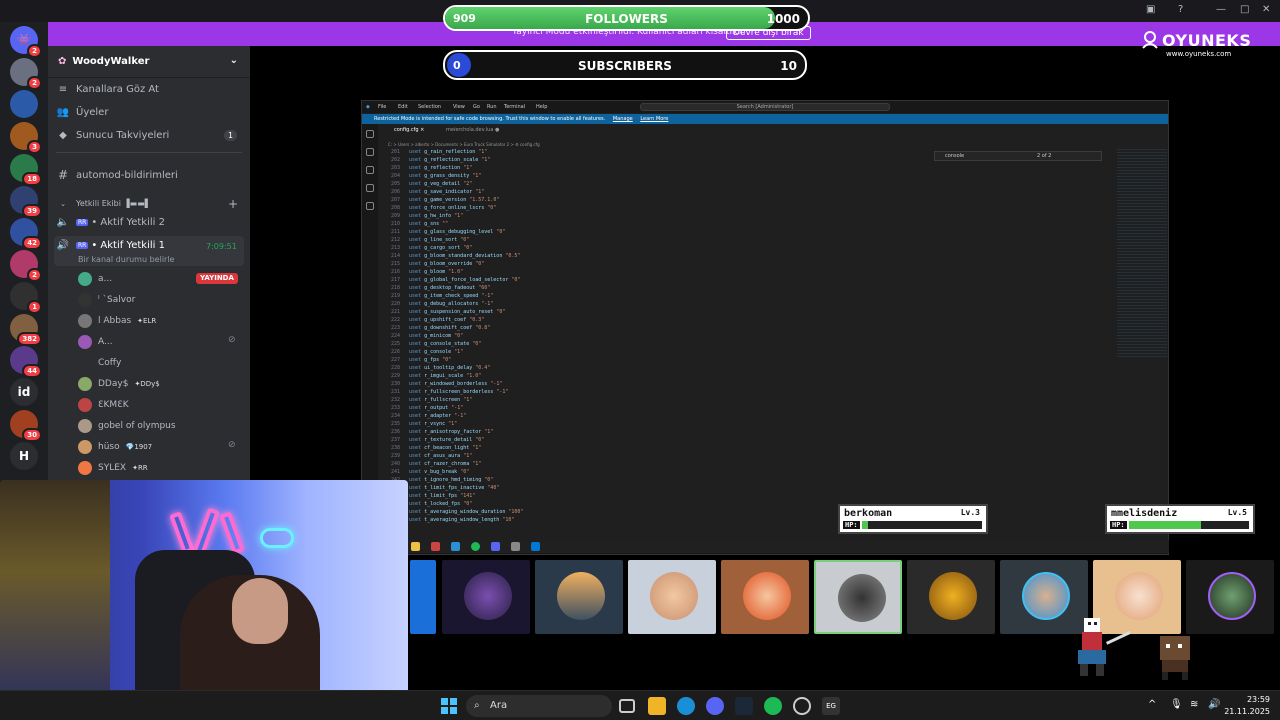 The width and height of the screenshot is (1280, 720). Describe the element at coordinates (370, 206) in the screenshot. I see `extensions-icon` at that location.